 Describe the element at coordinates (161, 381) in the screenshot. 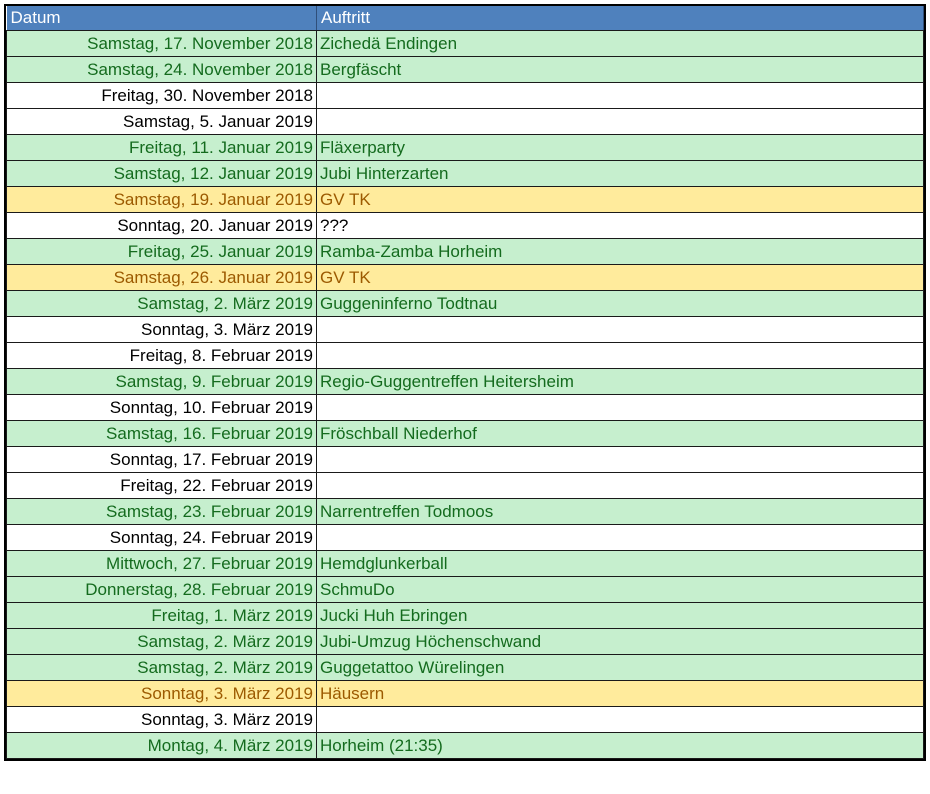

I see `date-cell: Samstag, 9. Februar 2019` at that location.